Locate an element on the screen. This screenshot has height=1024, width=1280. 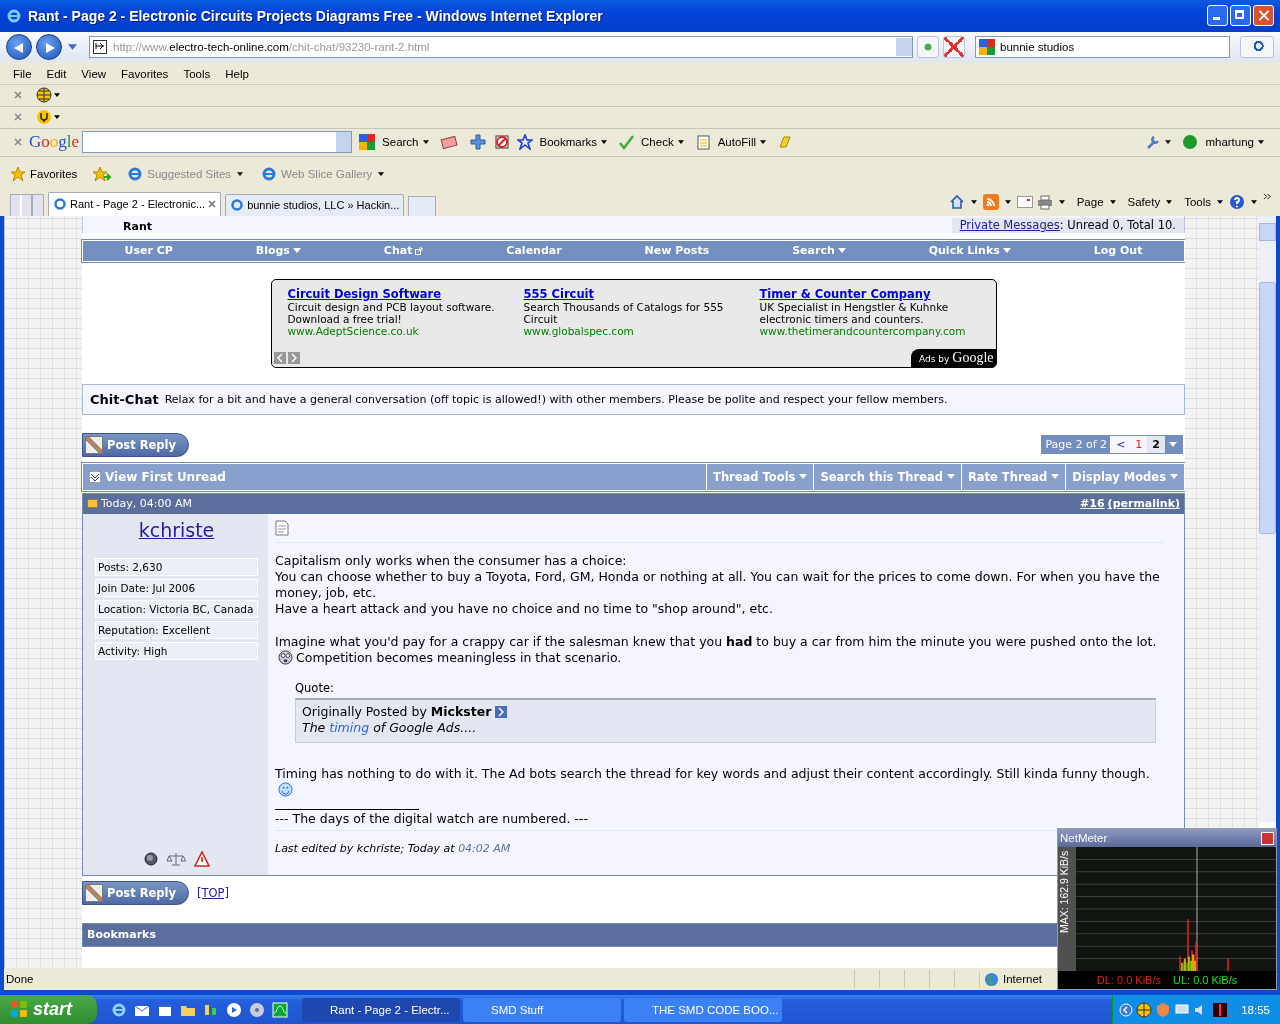
mail-icon is located at coordinates (1024, 202).